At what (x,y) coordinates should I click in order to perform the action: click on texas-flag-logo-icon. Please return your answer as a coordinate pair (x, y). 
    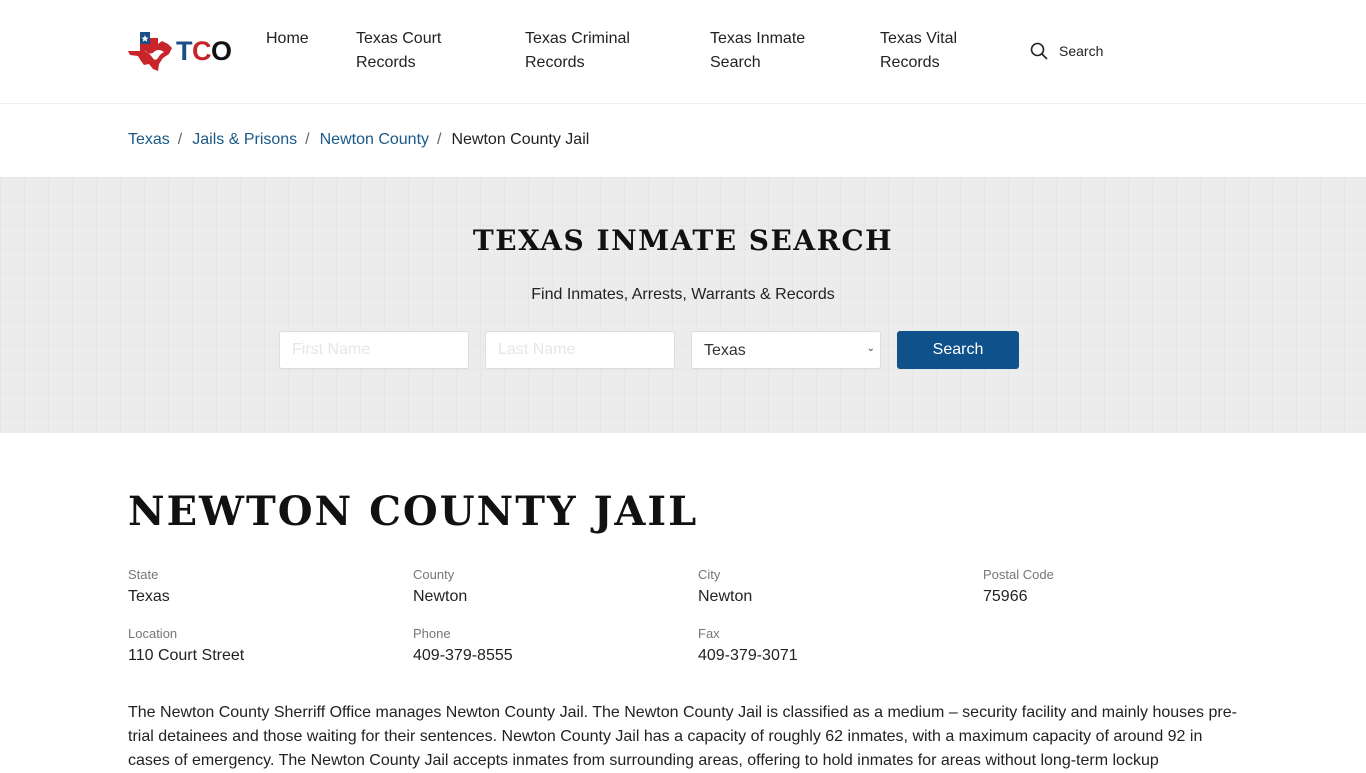
    Looking at the image, I should click on (150, 51).